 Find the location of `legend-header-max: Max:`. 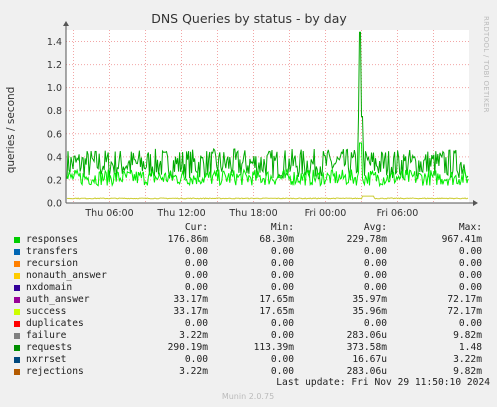

legend-header-max: Max: is located at coordinates (470, 227).